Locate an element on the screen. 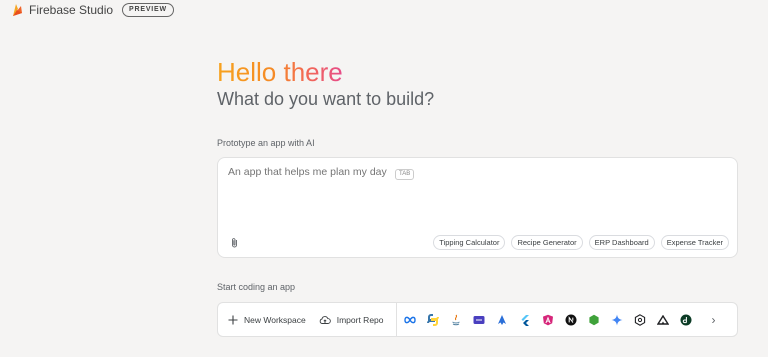 The width and height of the screenshot is (768, 357). divider is located at coordinates (396, 319).